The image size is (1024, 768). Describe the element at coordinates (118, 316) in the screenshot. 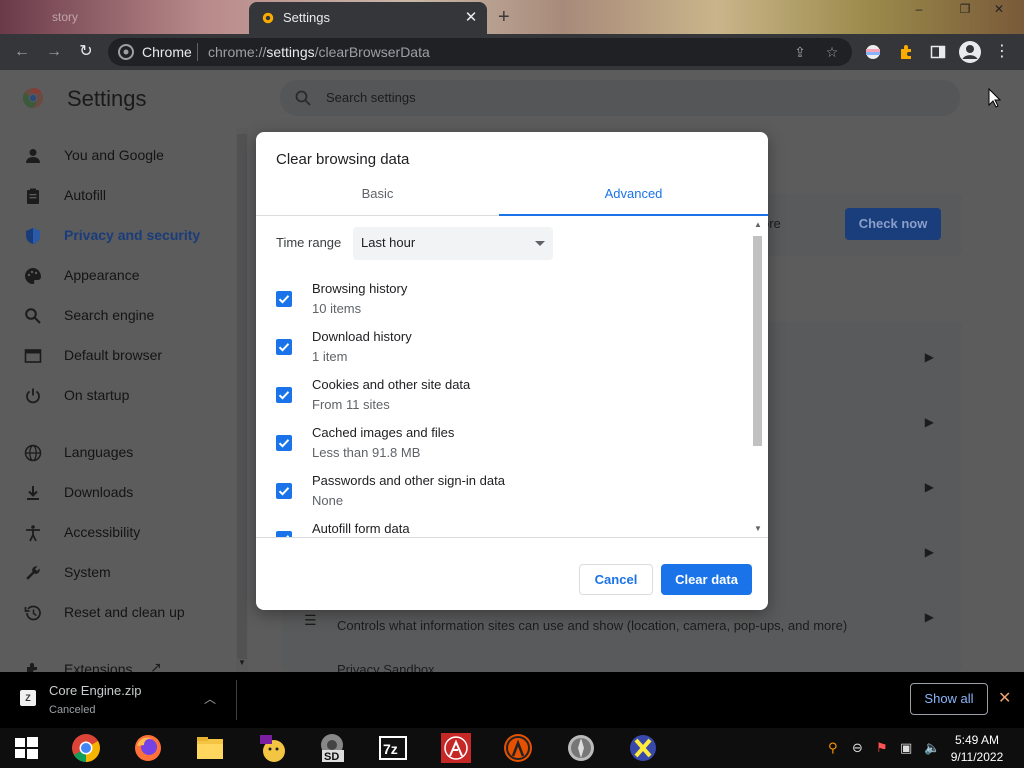

I see `sidebar-item-search-engine: Search engine` at that location.